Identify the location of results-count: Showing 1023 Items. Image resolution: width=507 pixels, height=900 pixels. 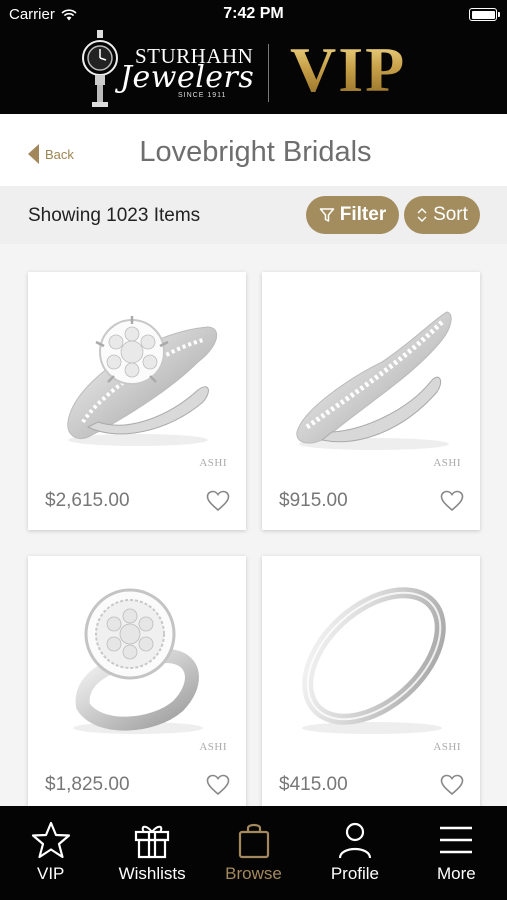
(114, 215).